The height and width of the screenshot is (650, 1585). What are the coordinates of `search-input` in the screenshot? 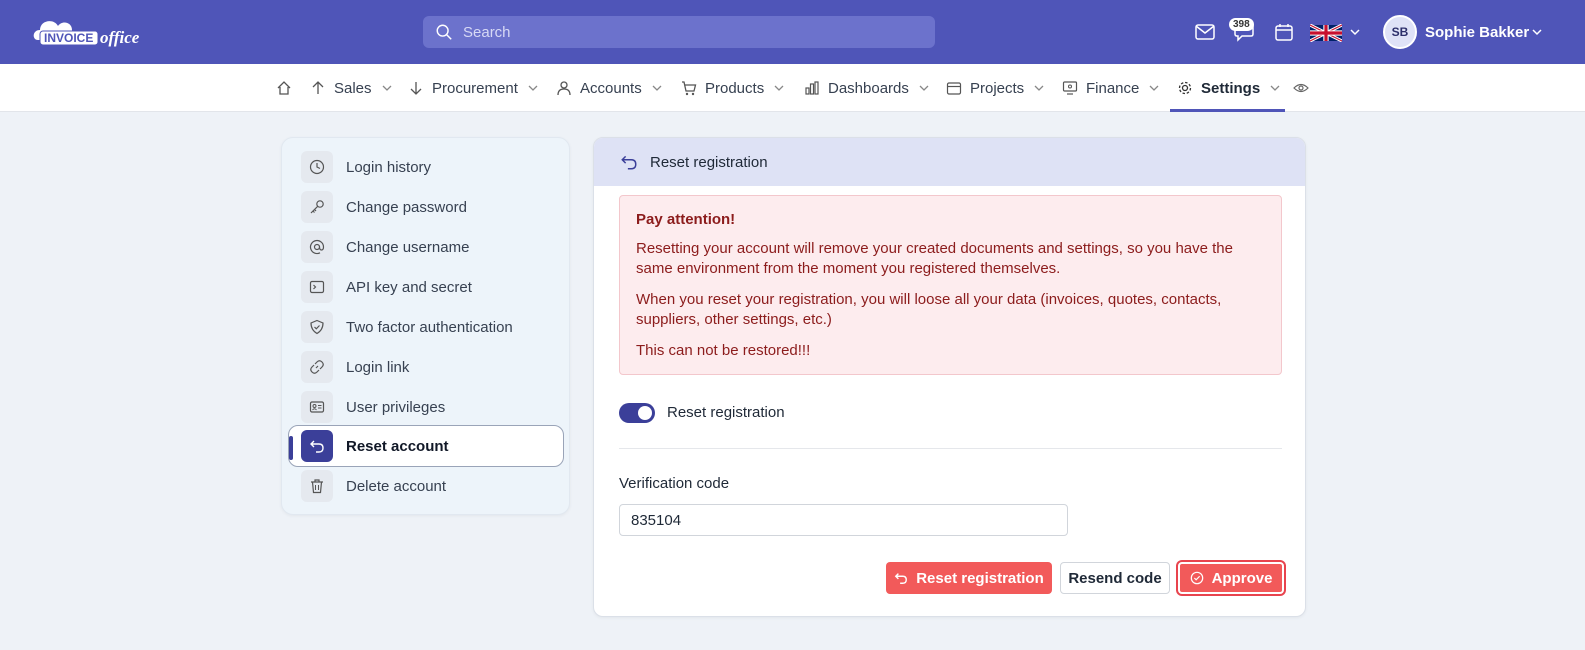 It's located at (683, 32).